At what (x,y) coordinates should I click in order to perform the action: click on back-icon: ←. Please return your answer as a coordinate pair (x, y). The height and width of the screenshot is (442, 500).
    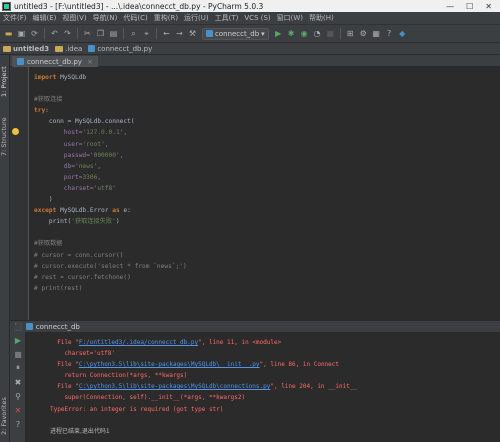
    Looking at the image, I should click on (166, 33).